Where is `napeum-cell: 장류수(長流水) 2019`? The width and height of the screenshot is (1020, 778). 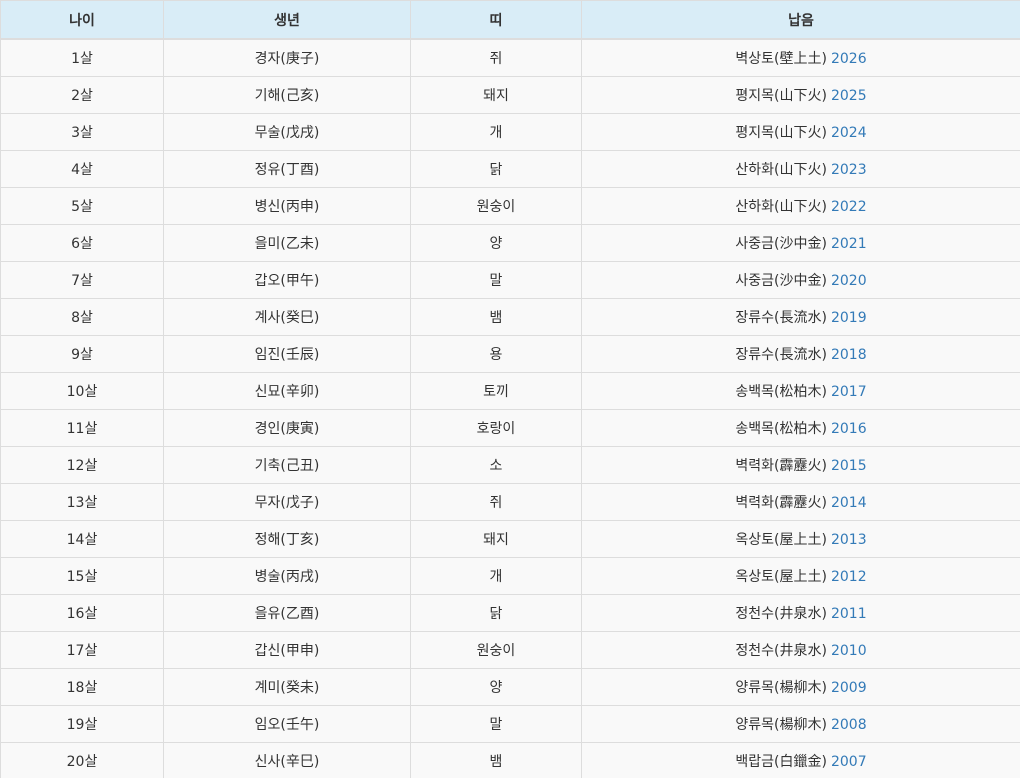 napeum-cell: 장류수(長流水) 2019 is located at coordinates (800, 317).